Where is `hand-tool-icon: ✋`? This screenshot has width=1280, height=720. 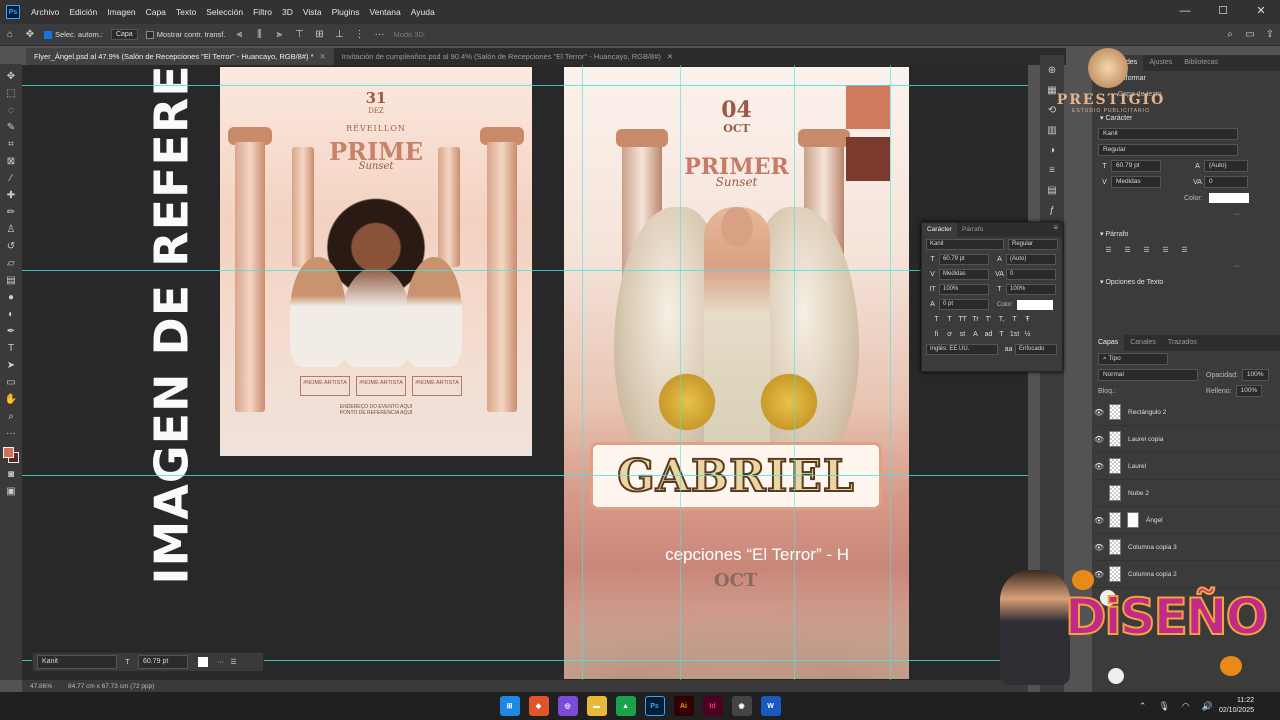 hand-tool-icon: ✋ is located at coordinates (11, 400).